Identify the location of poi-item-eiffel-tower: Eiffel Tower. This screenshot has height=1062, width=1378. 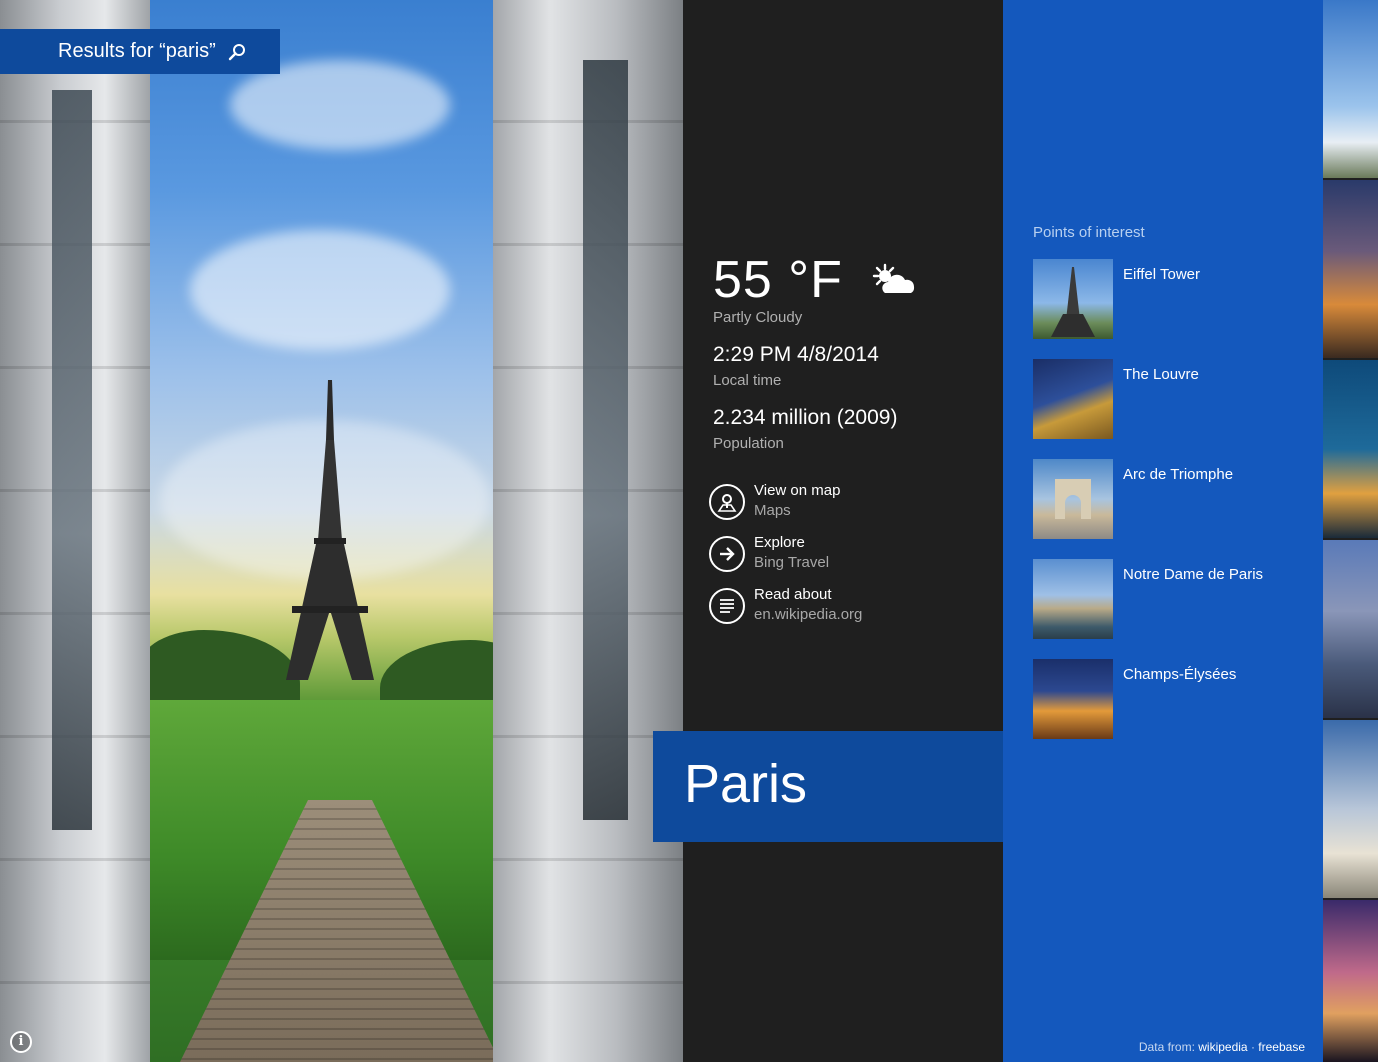
(1148, 309).